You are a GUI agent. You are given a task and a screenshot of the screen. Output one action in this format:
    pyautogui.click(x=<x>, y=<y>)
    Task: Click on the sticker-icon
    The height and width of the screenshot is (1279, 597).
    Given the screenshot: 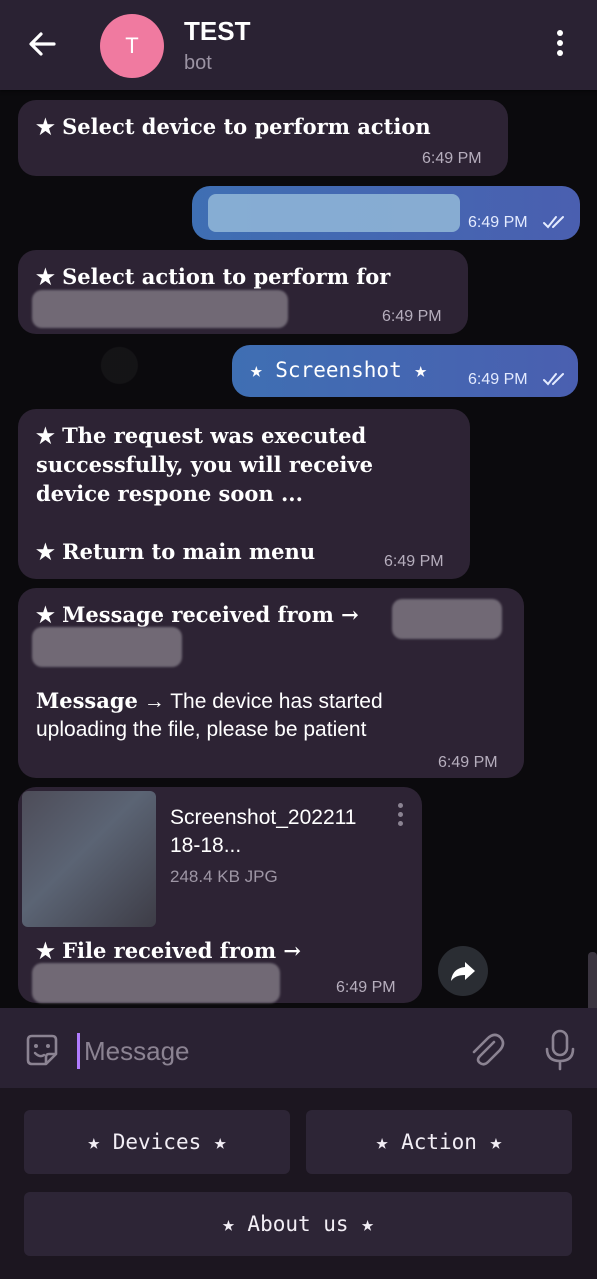 What is the action you would take?
    pyautogui.click(x=42, y=1050)
    